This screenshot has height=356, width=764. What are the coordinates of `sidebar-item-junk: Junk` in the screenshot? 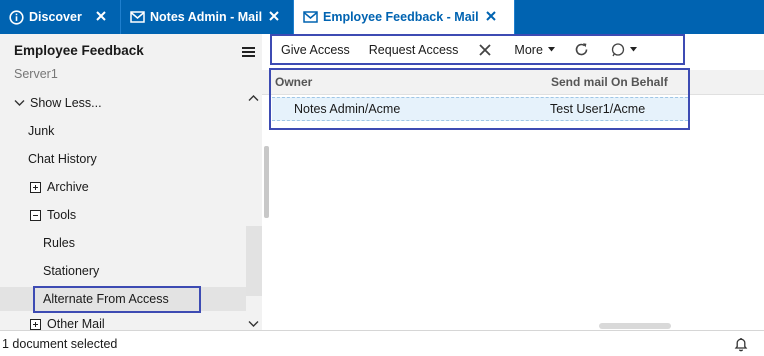 It's located at (41, 131).